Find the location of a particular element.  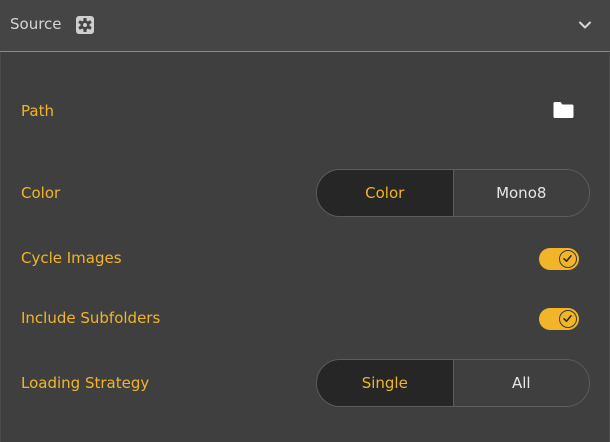

color-option-mono8: Mono8 is located at coordinates (520, 193).